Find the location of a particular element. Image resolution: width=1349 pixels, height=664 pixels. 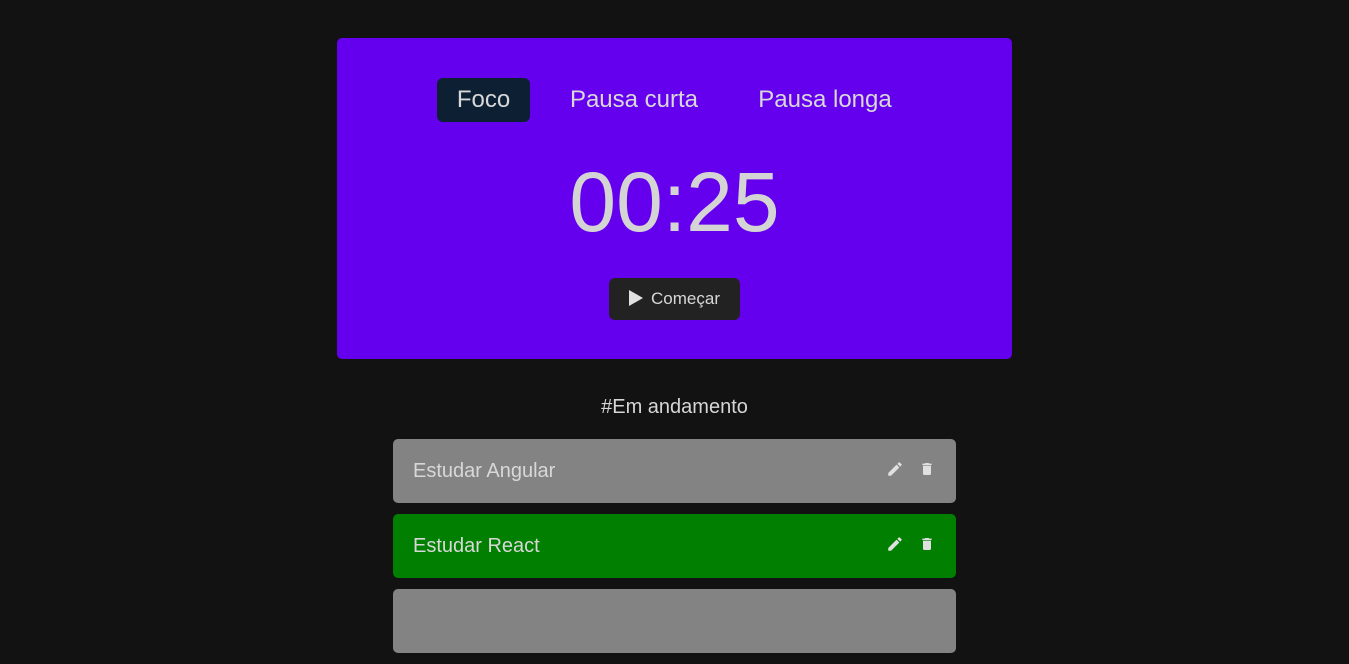

mode-tabs: Foco Pausa curta Pausa longa is located at coordinates (674, 100).